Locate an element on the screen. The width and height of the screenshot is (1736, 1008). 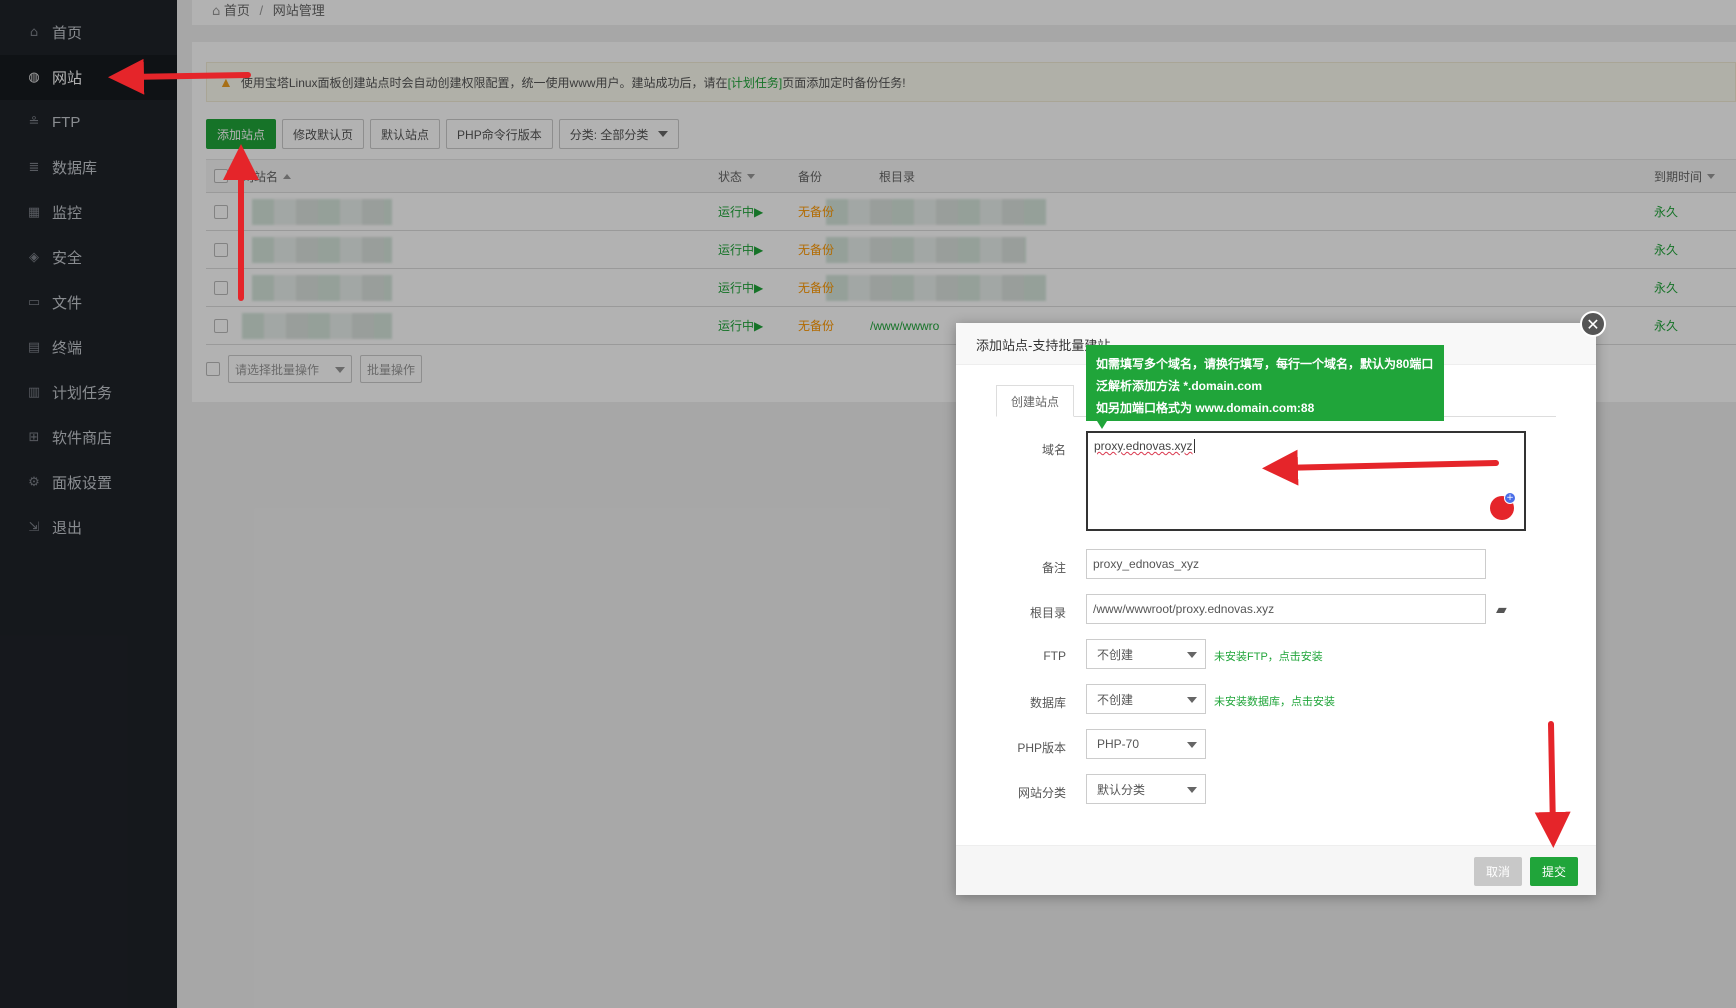
plus-icon: + is located at coordinates (1510, 498).